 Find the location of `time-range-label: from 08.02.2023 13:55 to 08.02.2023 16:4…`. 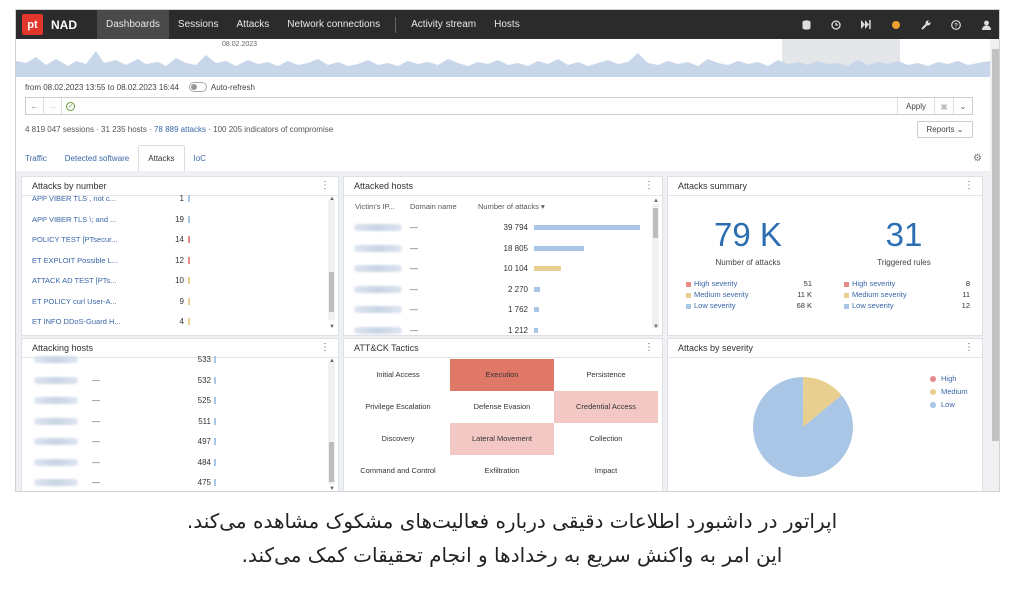

time-range-label: from 08.02.2023 13:55 to 08.02.2023 16:4… is located at coordinates (102, 87).